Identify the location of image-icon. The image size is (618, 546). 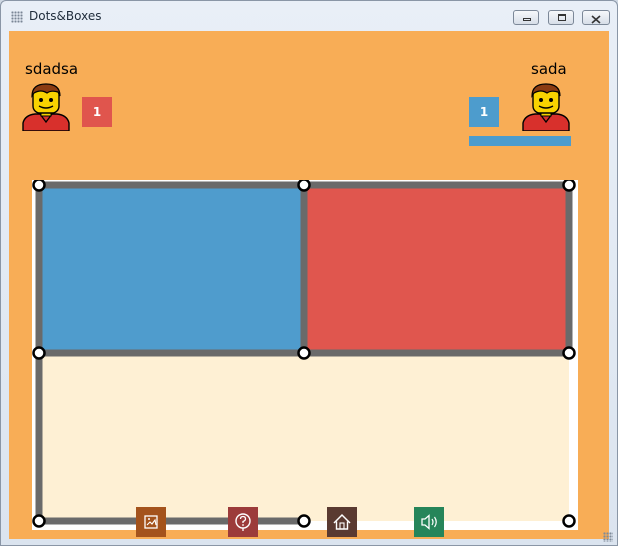
(151, 522).